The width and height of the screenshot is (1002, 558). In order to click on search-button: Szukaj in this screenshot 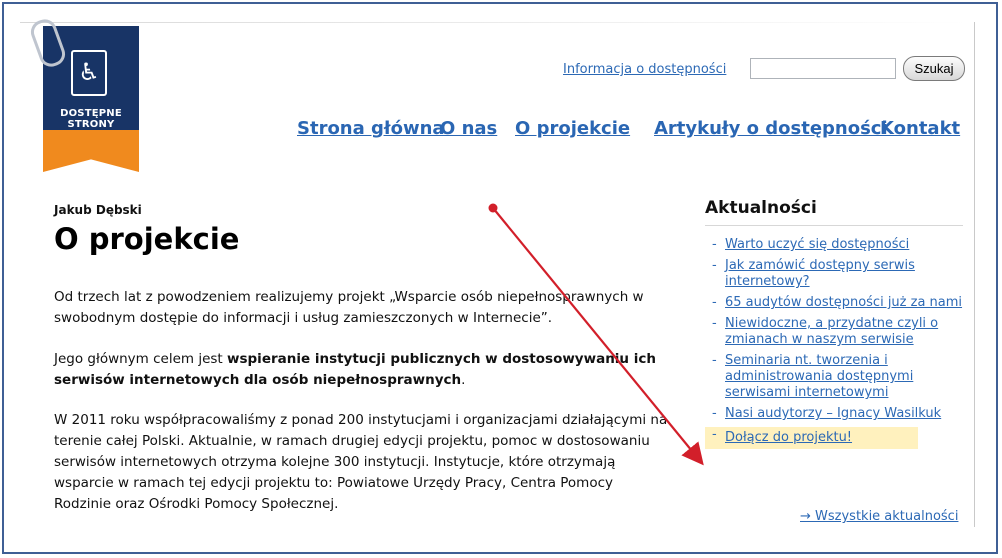, I will do `click(934, 68)`.